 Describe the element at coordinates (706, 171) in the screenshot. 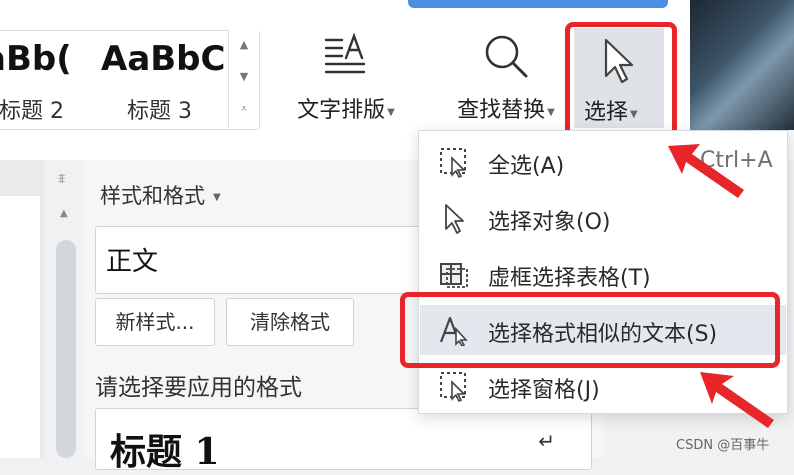

I see `arrow-to-select-button-icon` at that location.